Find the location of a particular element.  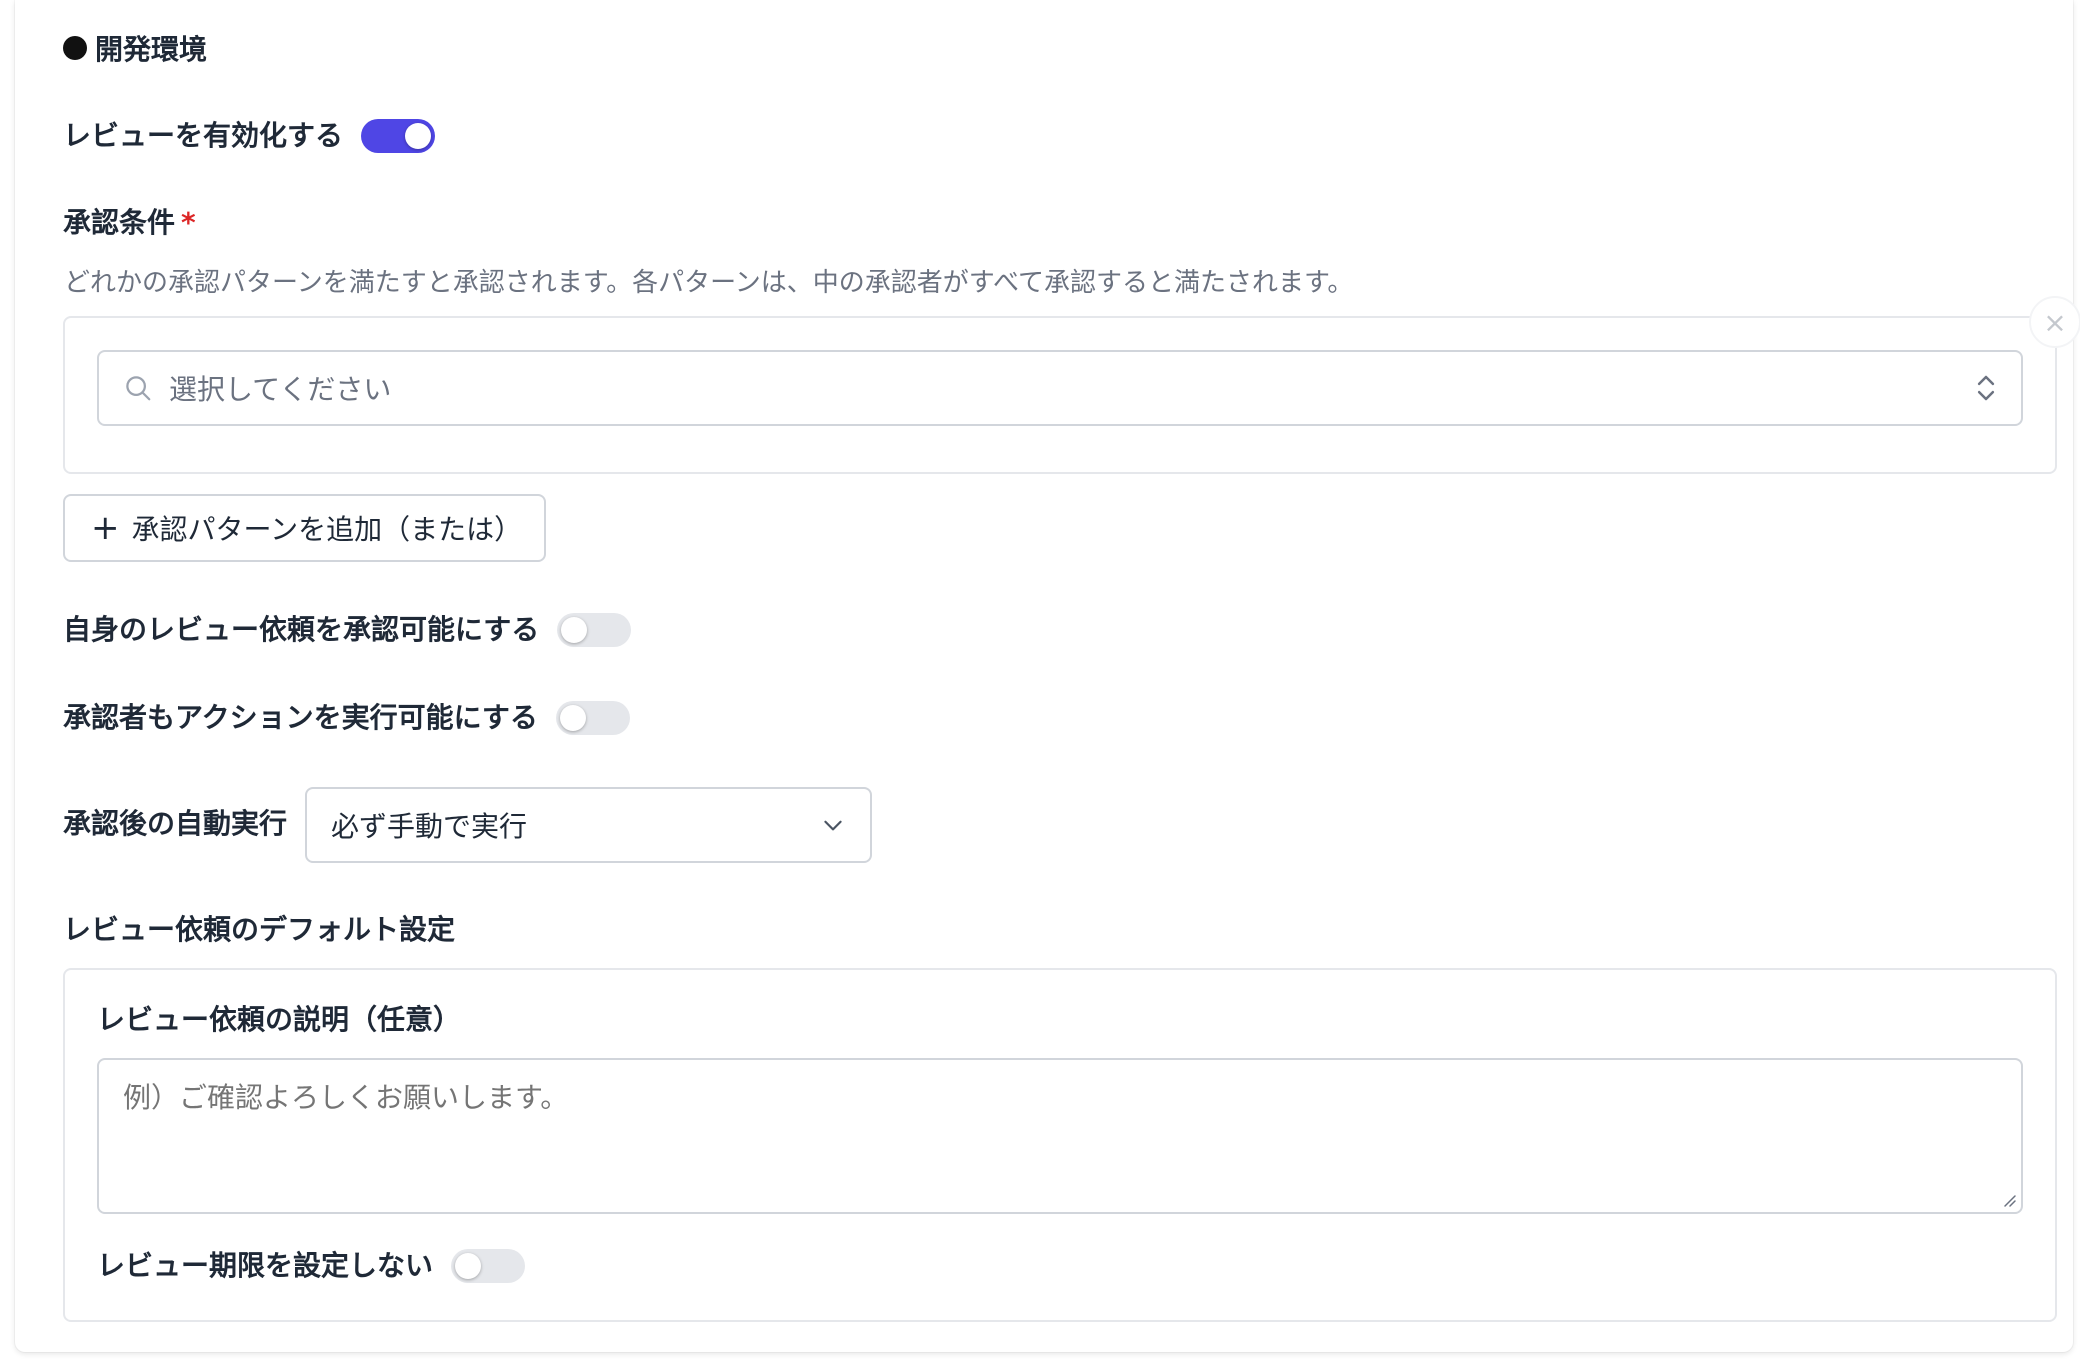

required-mark: * is located at coordinates (188, 222).